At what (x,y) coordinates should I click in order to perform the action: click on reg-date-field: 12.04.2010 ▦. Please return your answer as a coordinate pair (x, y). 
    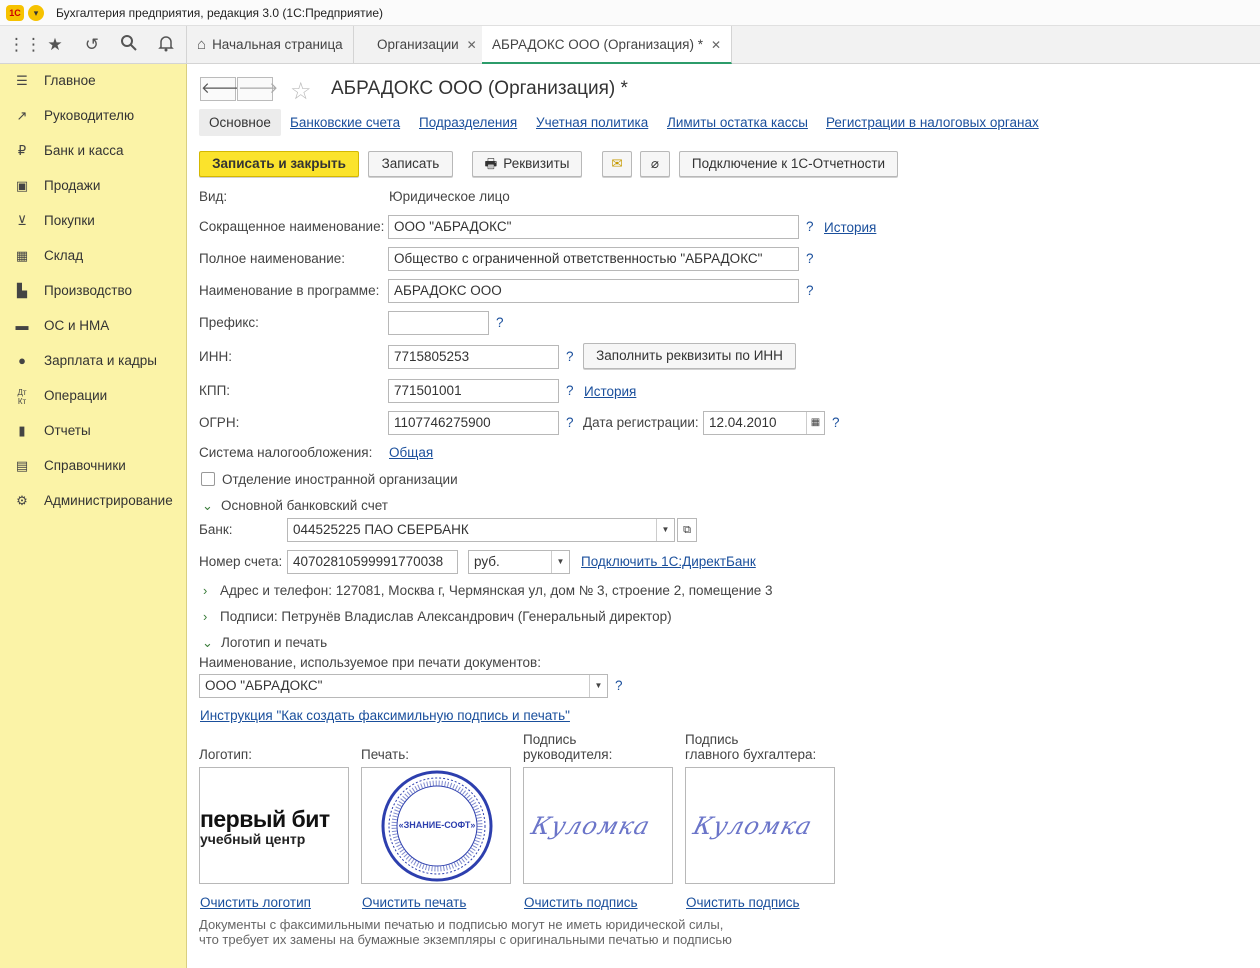
    Looking at the image, I should click on (764, 423).